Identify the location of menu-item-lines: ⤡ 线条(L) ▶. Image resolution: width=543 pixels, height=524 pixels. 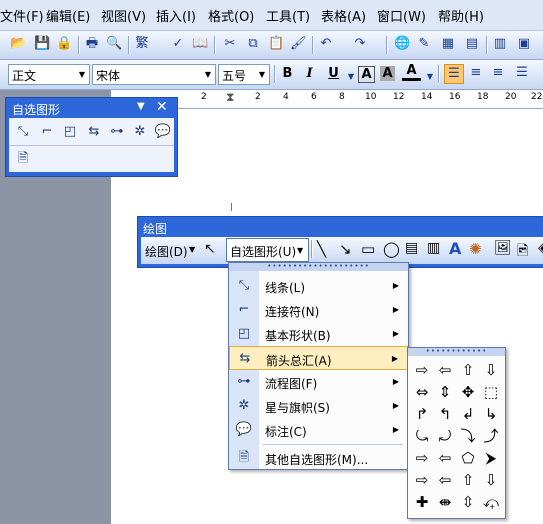
(318, 286).